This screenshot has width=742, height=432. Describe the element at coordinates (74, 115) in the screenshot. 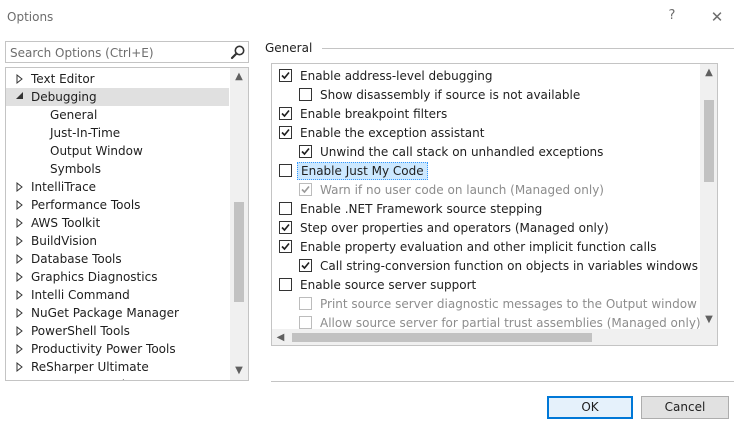

I see `tree-item-label: General` at that location.